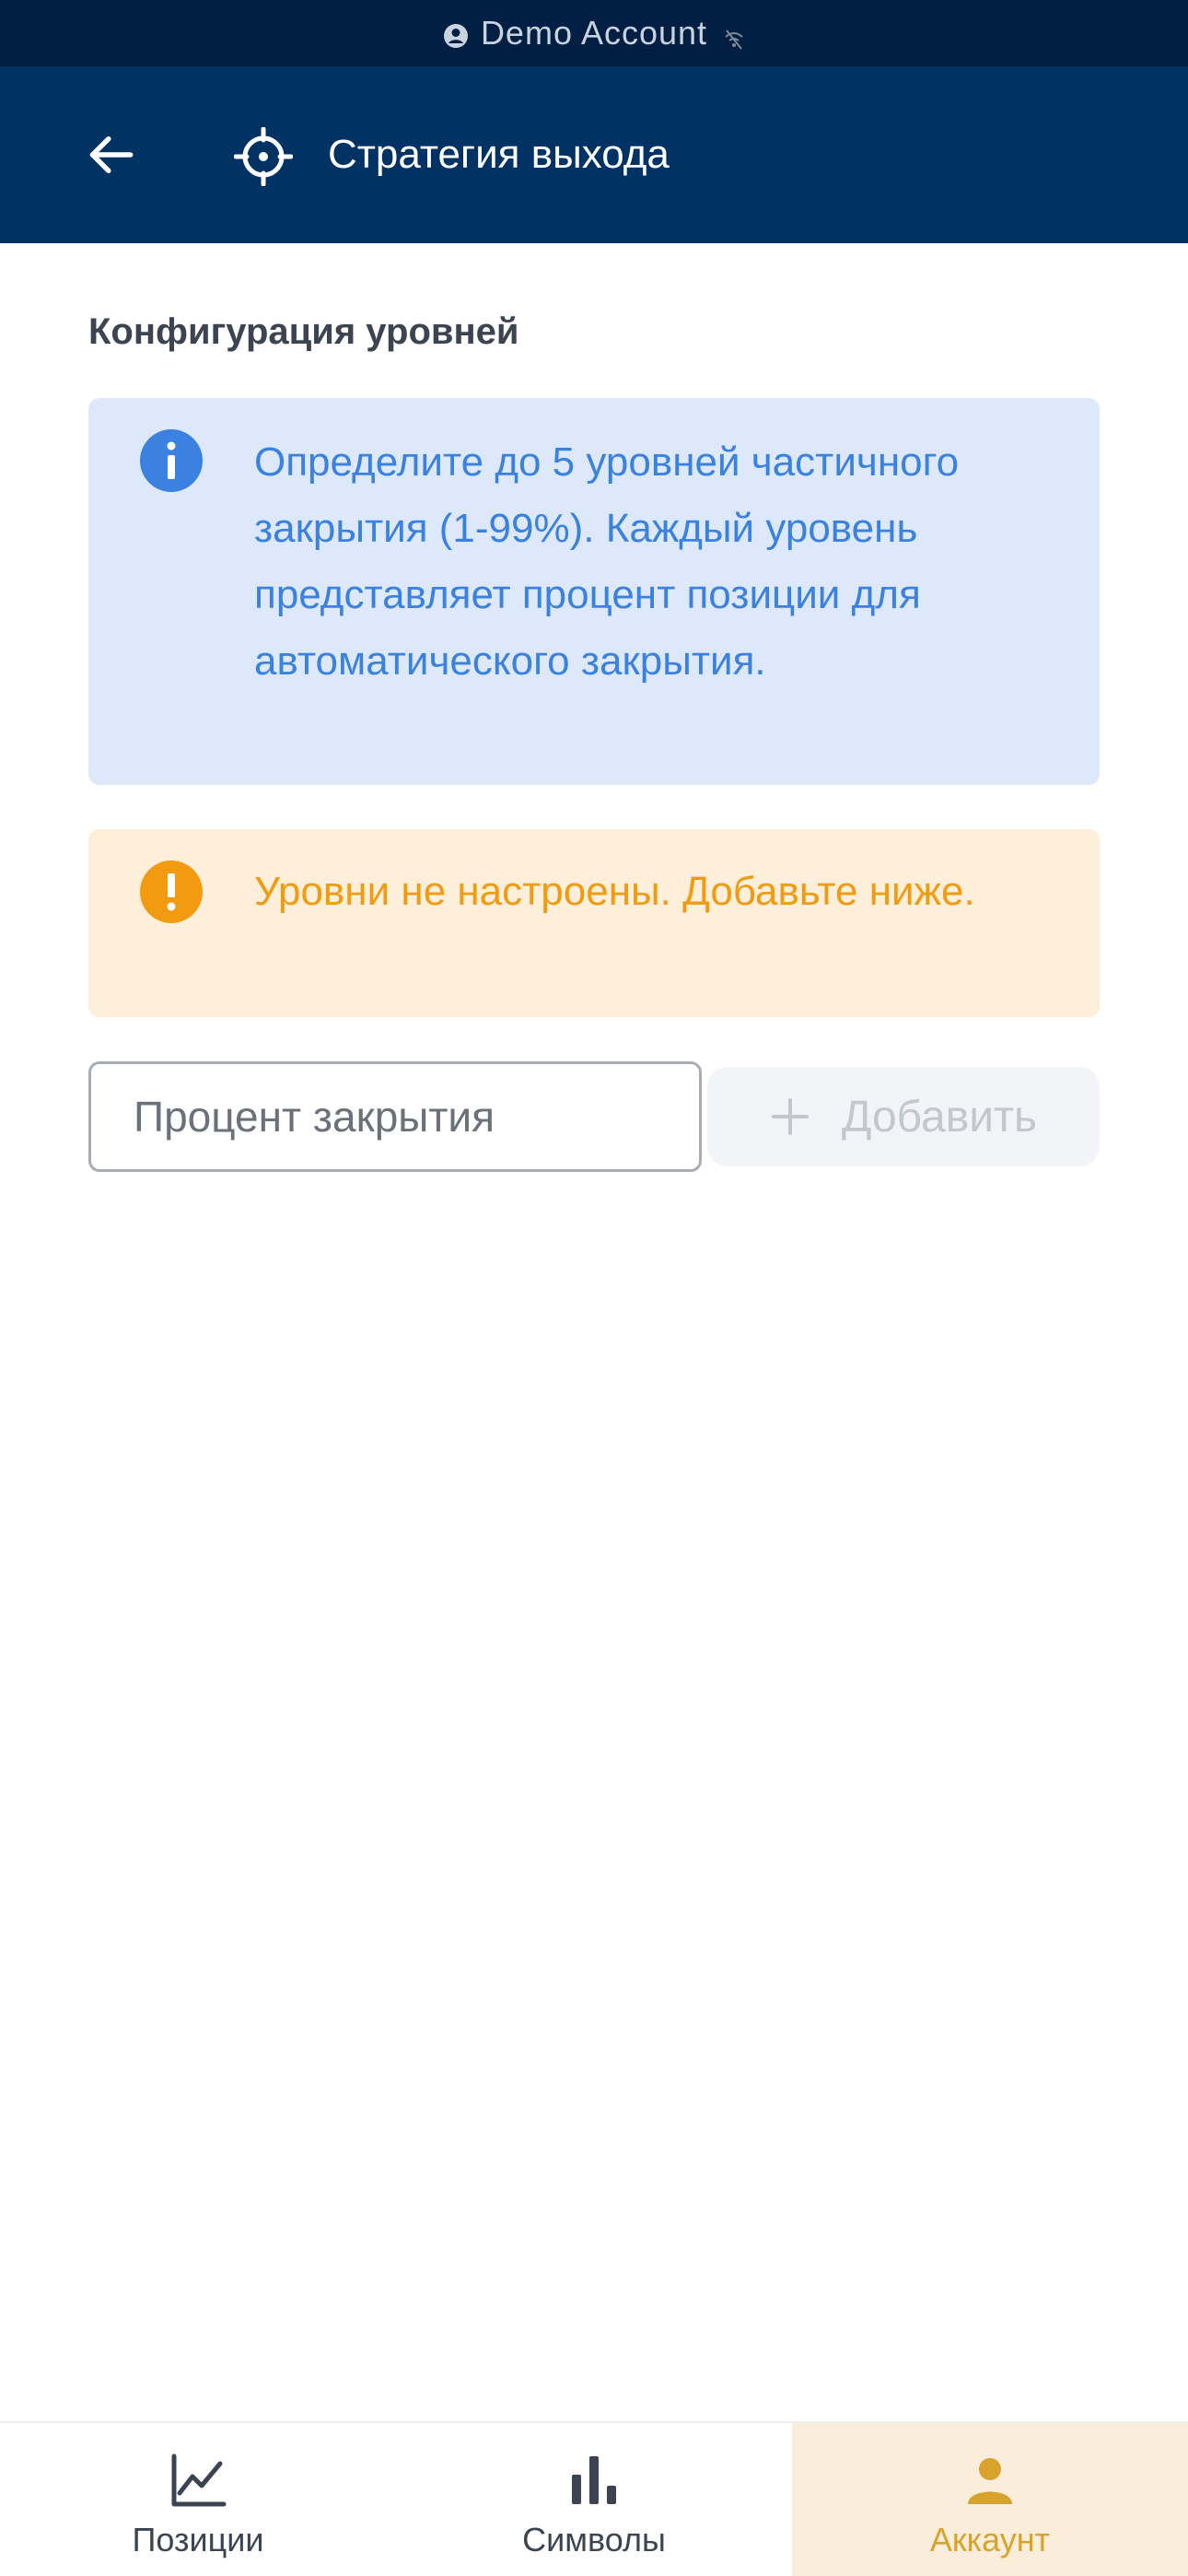  Describe the element at coordinates (990, 2481) in the screenshot. I see `person-icon` at that location.